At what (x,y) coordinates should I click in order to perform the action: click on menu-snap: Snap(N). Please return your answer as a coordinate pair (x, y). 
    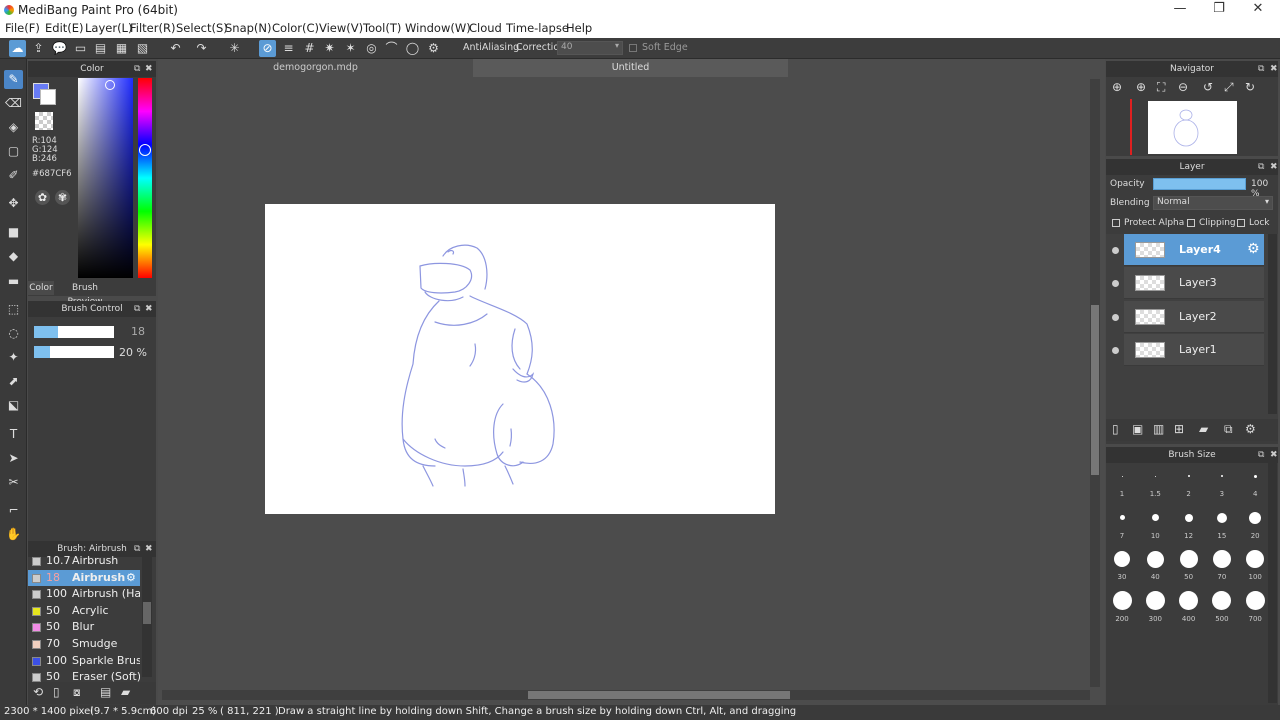
    Looking at the image, I should click on (248, 28).